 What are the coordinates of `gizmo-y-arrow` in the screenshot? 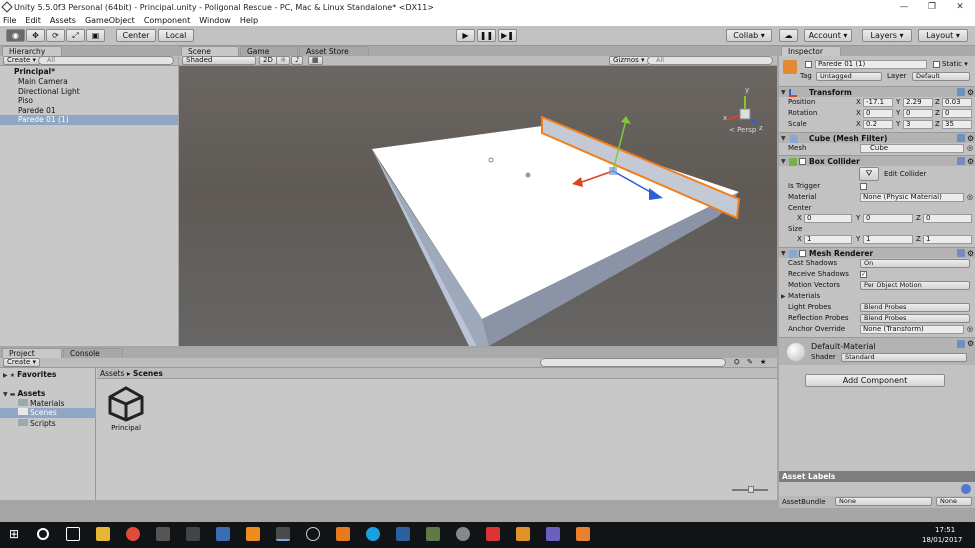 It's located at (626, 120).